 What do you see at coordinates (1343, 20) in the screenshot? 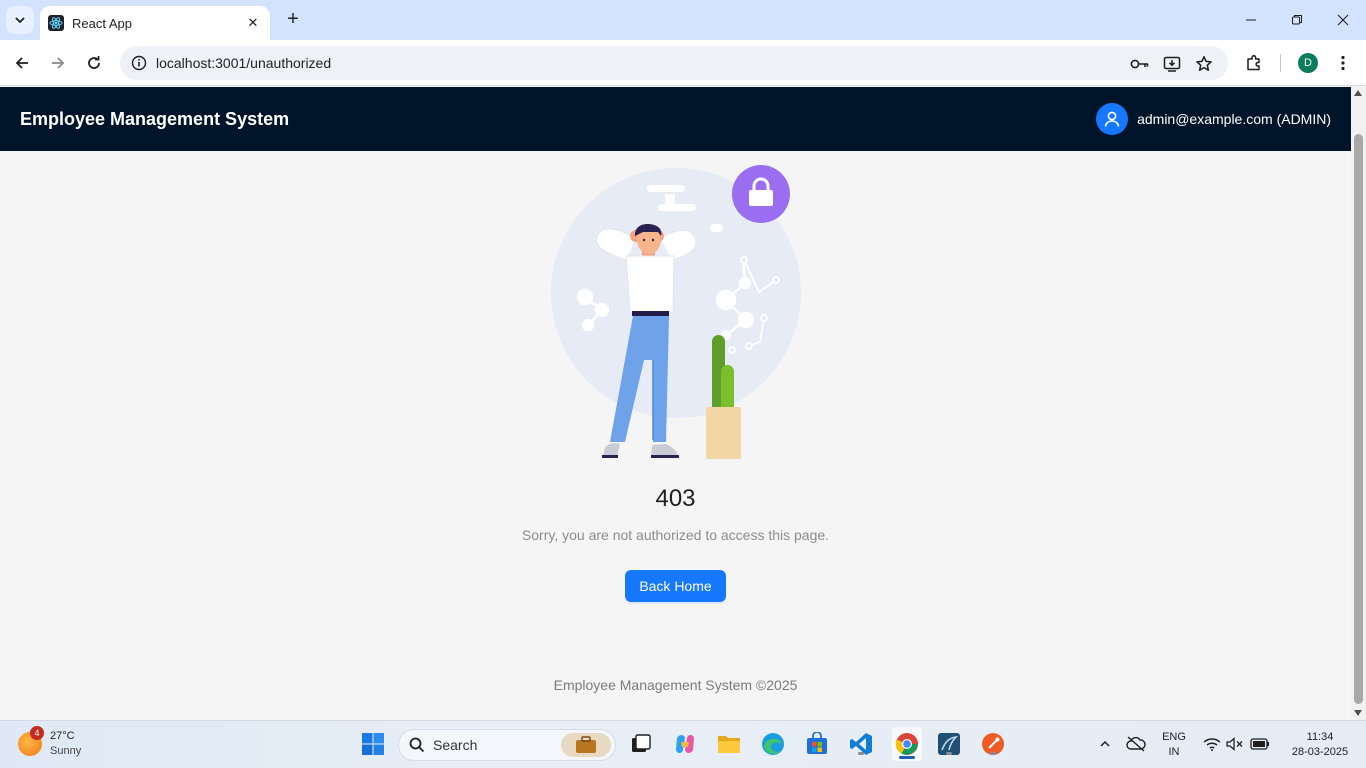
I see `close-window-icon` at bounding box center [1343, 20].